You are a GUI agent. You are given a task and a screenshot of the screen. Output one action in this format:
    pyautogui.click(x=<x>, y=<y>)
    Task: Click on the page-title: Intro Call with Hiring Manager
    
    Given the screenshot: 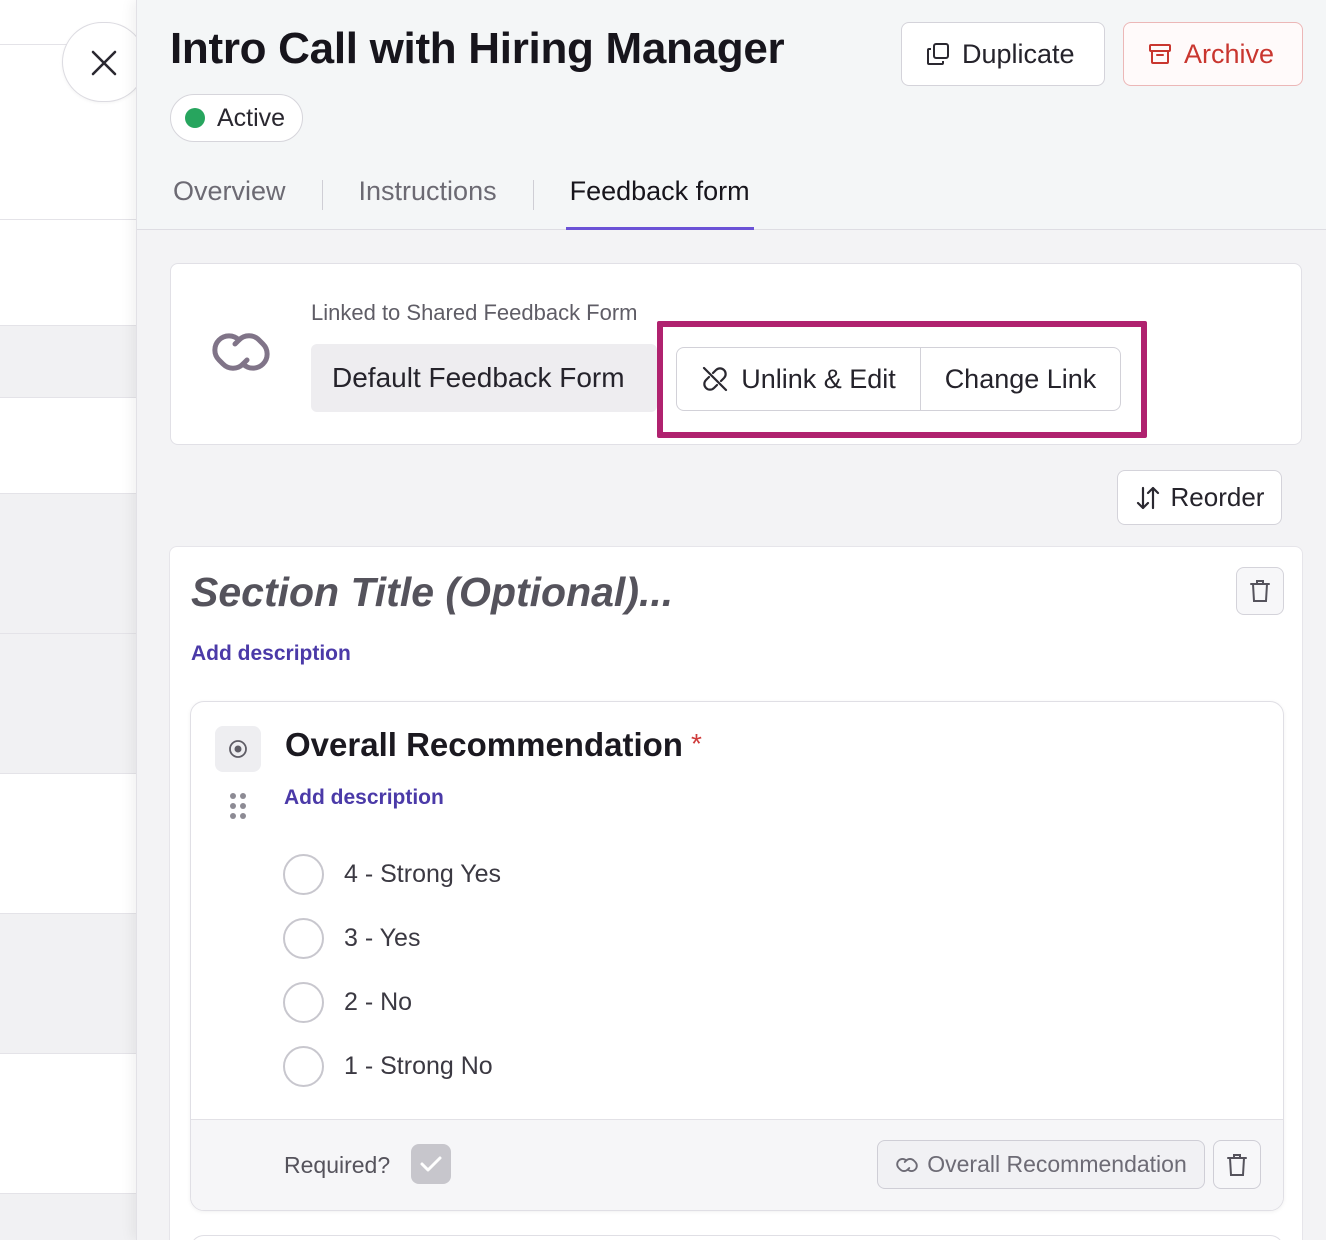 What is the action you would take?
    pyautogui.click(x=477, y=48)
    